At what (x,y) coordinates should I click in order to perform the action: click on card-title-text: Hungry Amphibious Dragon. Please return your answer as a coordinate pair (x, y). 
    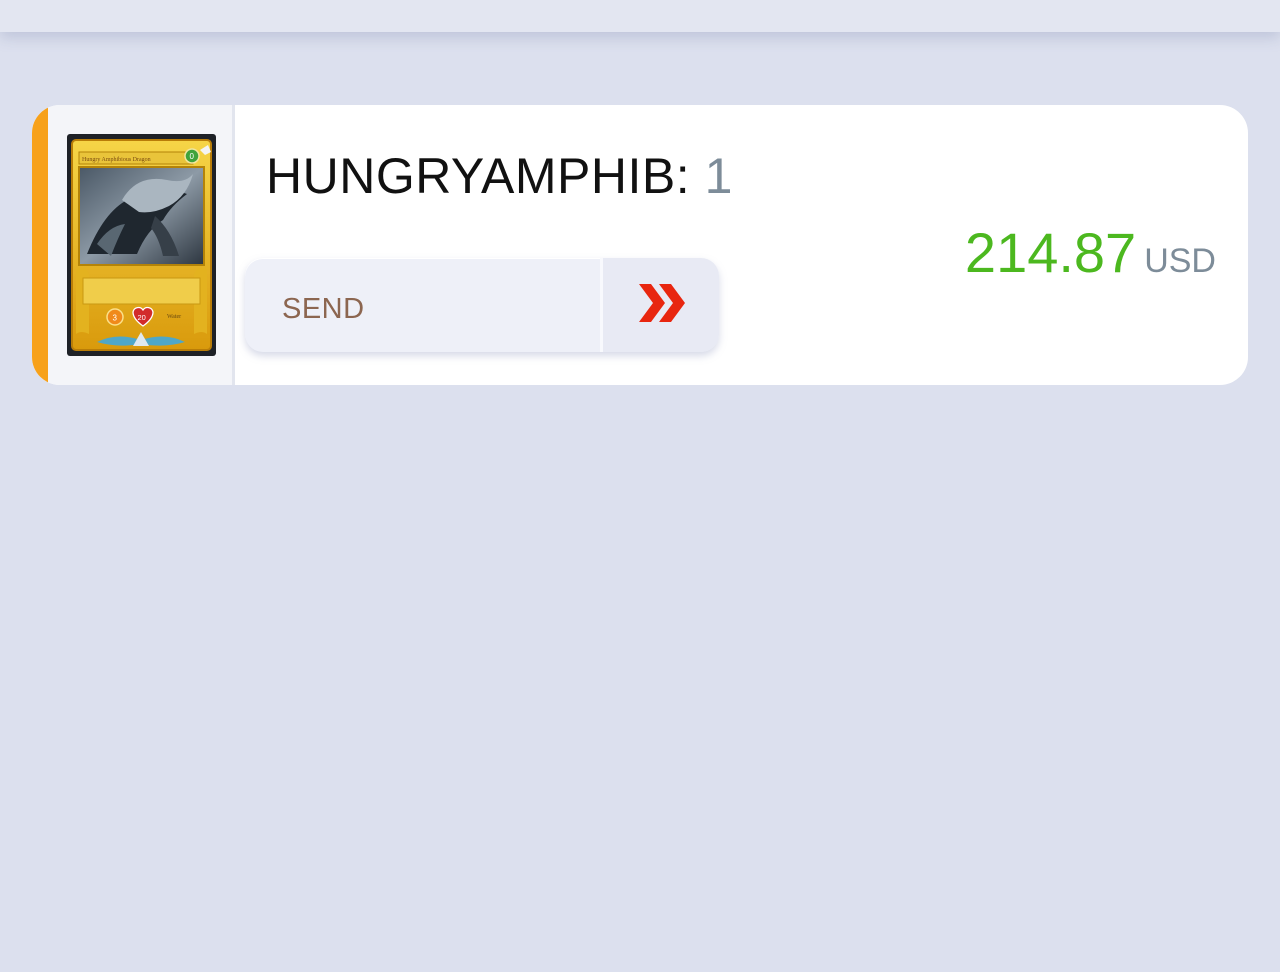
    Looking at the image, I should click on (116, 160).